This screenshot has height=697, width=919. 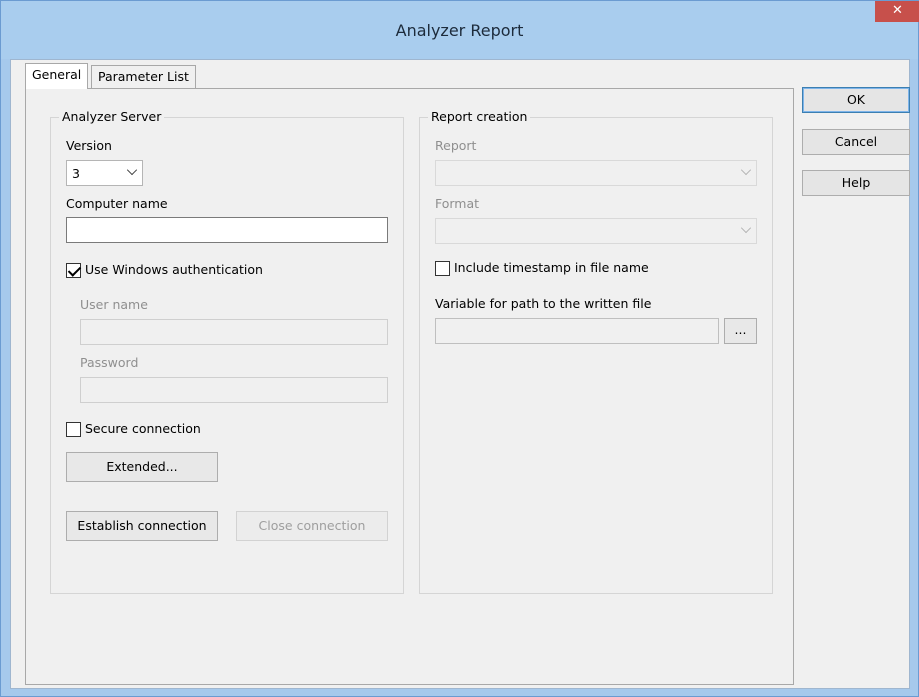 I want to click on title-bar: Analyzer Report ✕, so click(x=460, y=30).